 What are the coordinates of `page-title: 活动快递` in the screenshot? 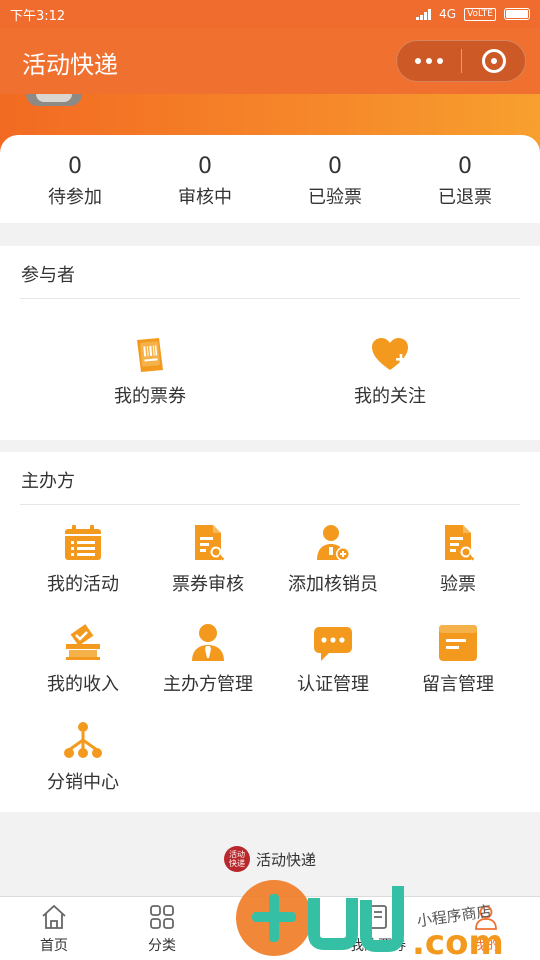 It's located at (70, 65).